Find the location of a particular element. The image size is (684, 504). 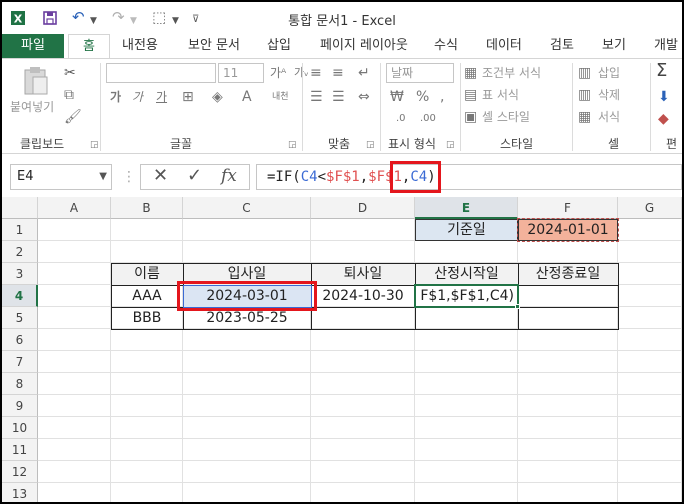

font-launcher-icon: ◲ is located at coordinates (292, 145).